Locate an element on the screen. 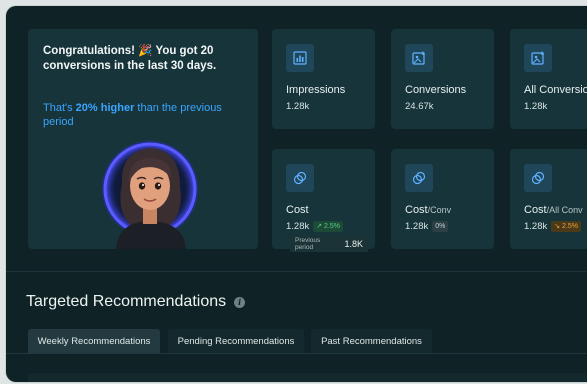  tooltip-value: 1.8K is located at coordinates (353, 244).